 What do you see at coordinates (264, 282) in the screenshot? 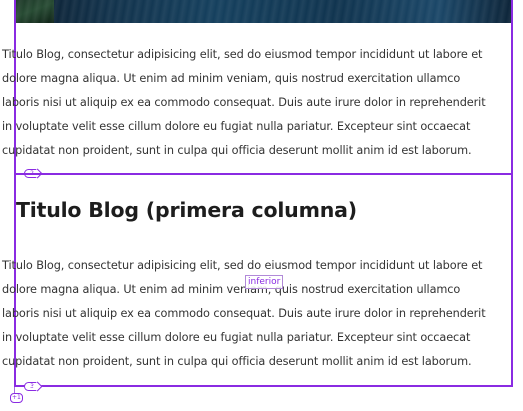
I see `hover-position-label: inferior` at bounding box center [264, 282].